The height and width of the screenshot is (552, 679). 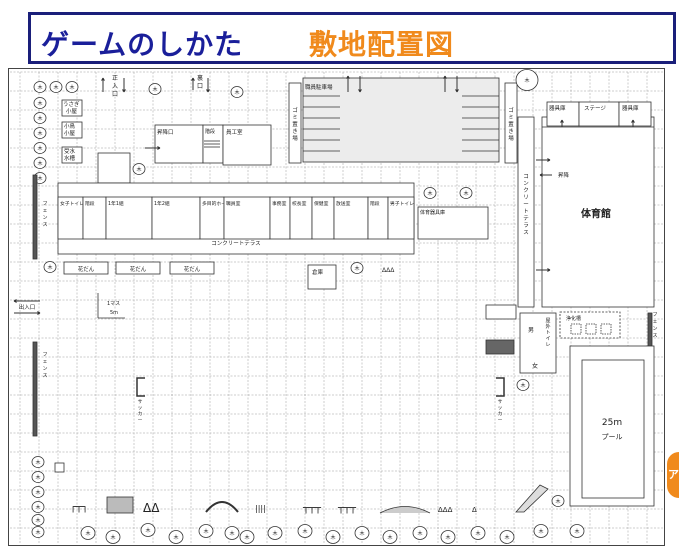 I want to click on entrance-hall-label: 昇降口, so click(x=165, y=132).